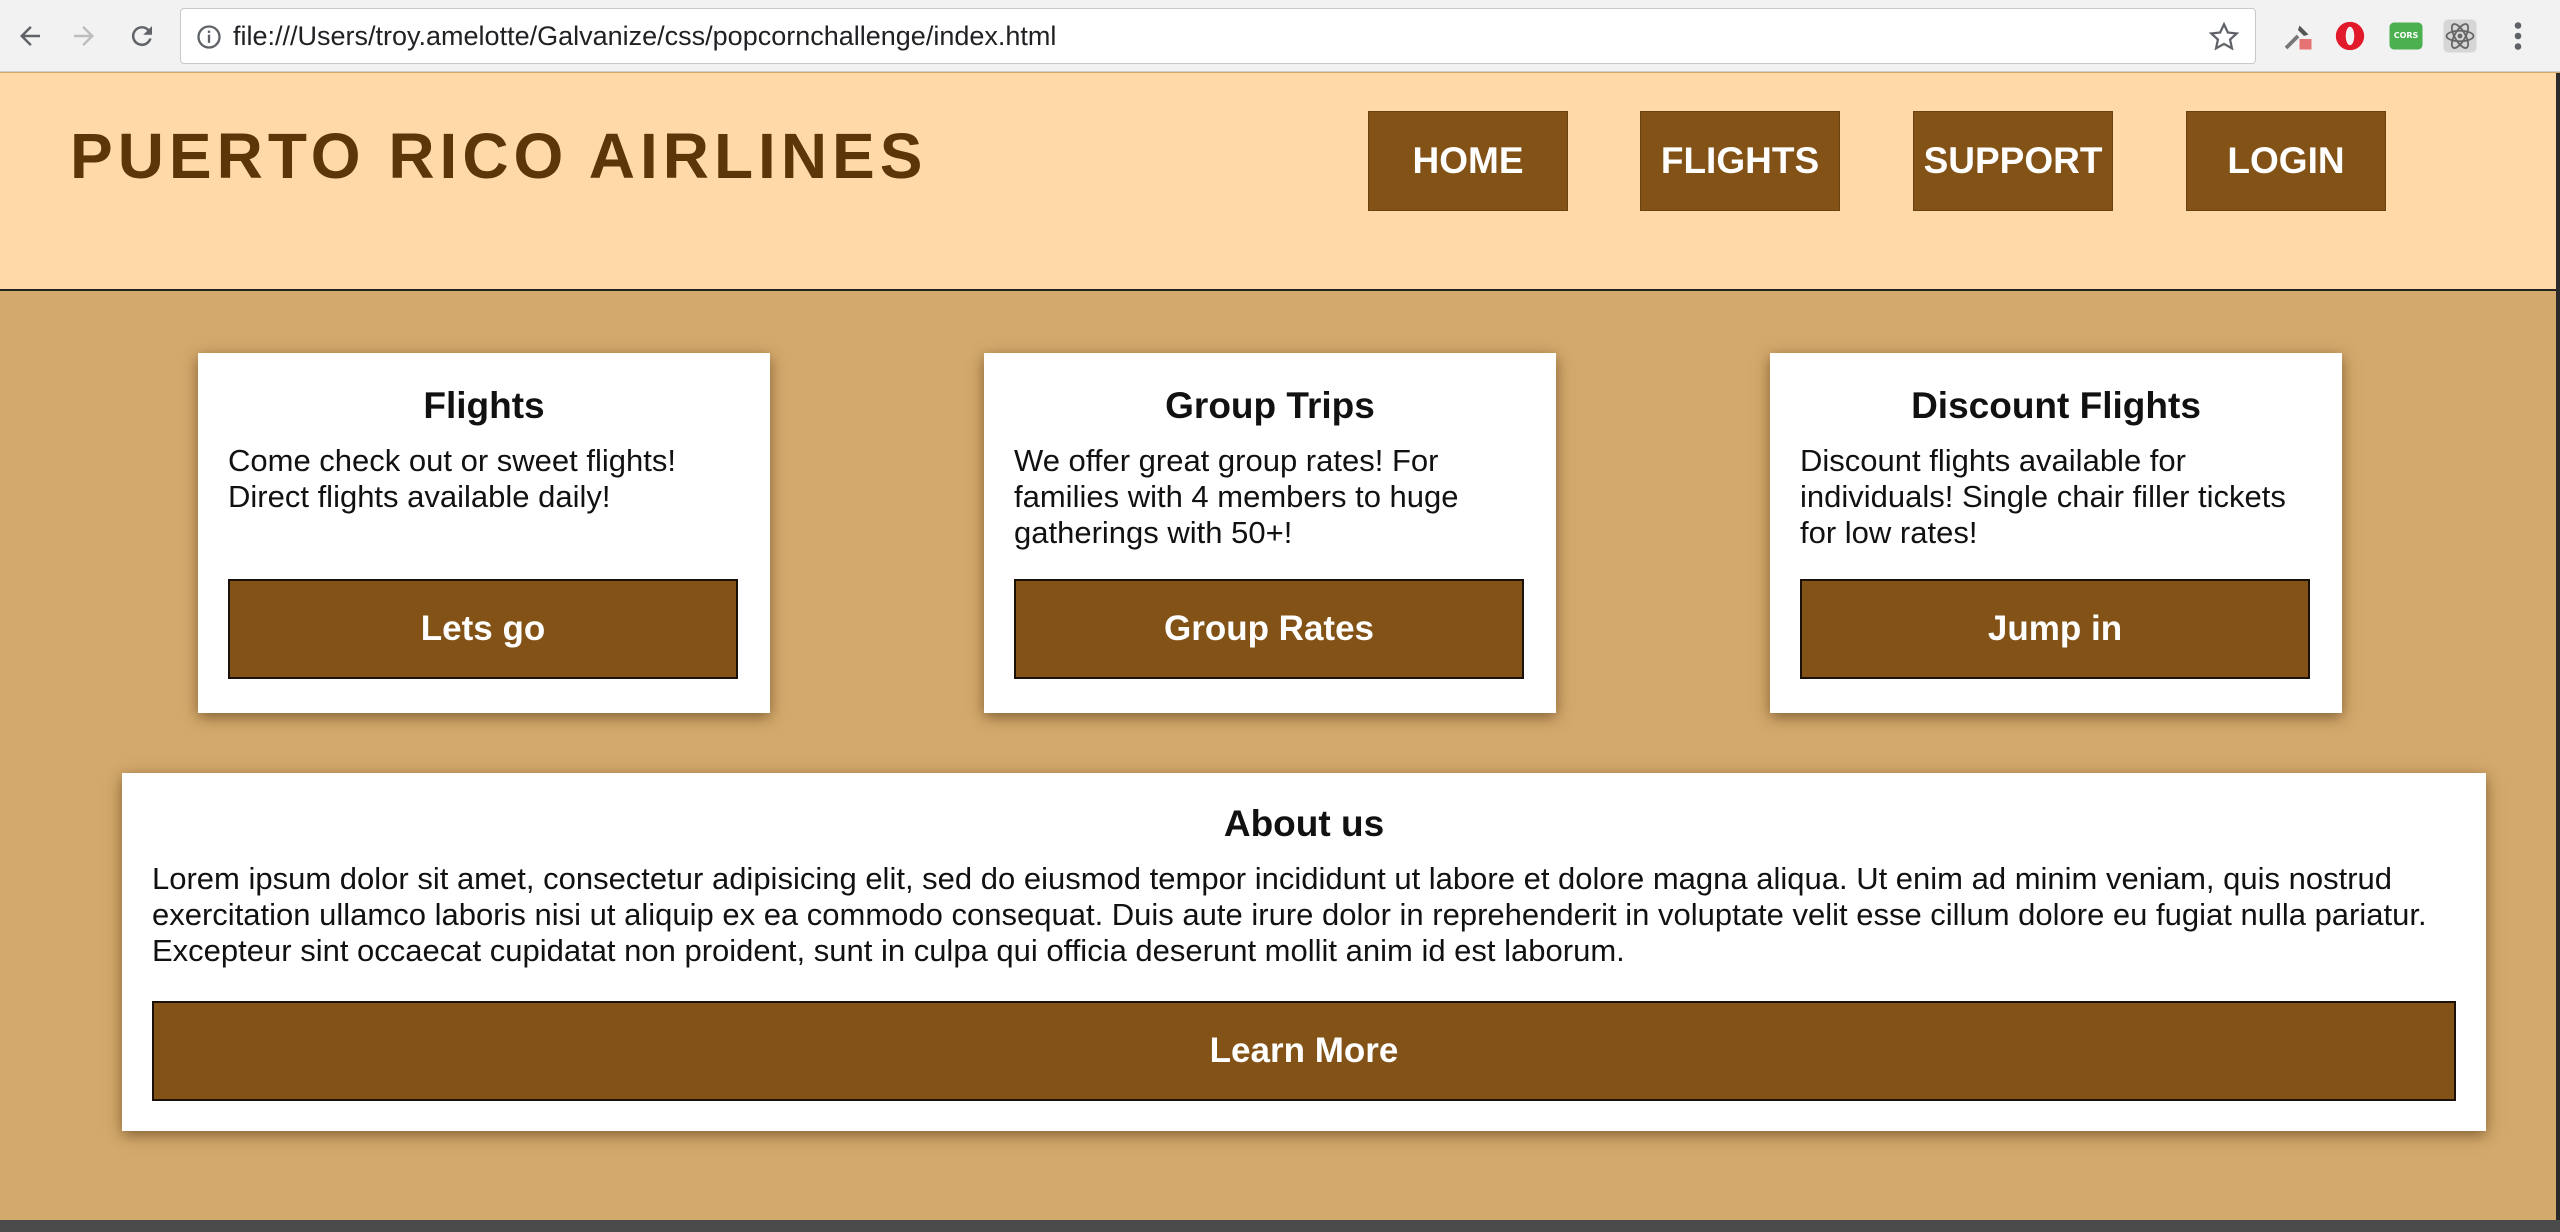 This screenshot has width=2560, height=1232. What do you see at coordinates (30, 36) in the screenshot?
I see `back-icon` at bounding box center [30, 36].